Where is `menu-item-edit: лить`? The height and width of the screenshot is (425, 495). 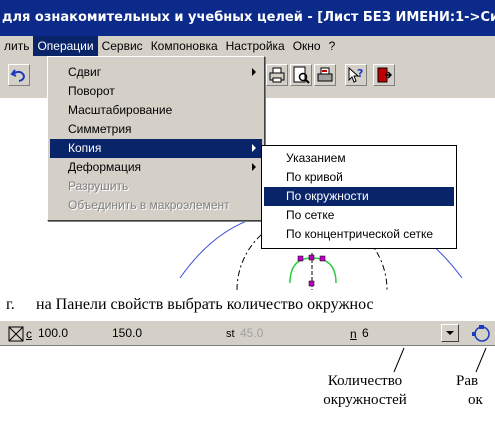
menu-item-edit: лить is located at coordinates (16, 46).